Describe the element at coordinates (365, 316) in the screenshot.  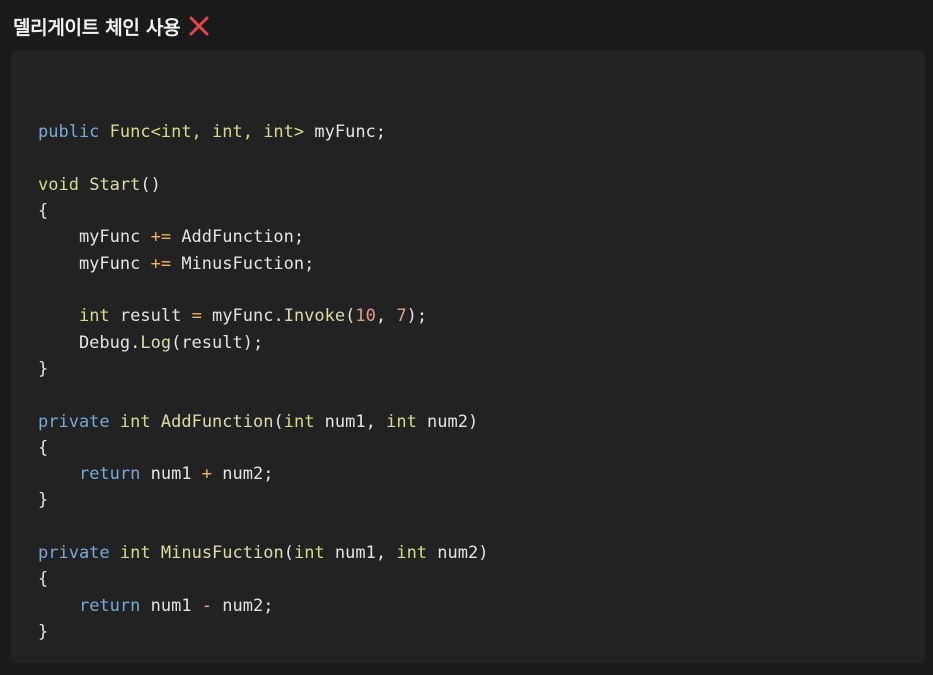
I see `code-token-number: 10` at that location.